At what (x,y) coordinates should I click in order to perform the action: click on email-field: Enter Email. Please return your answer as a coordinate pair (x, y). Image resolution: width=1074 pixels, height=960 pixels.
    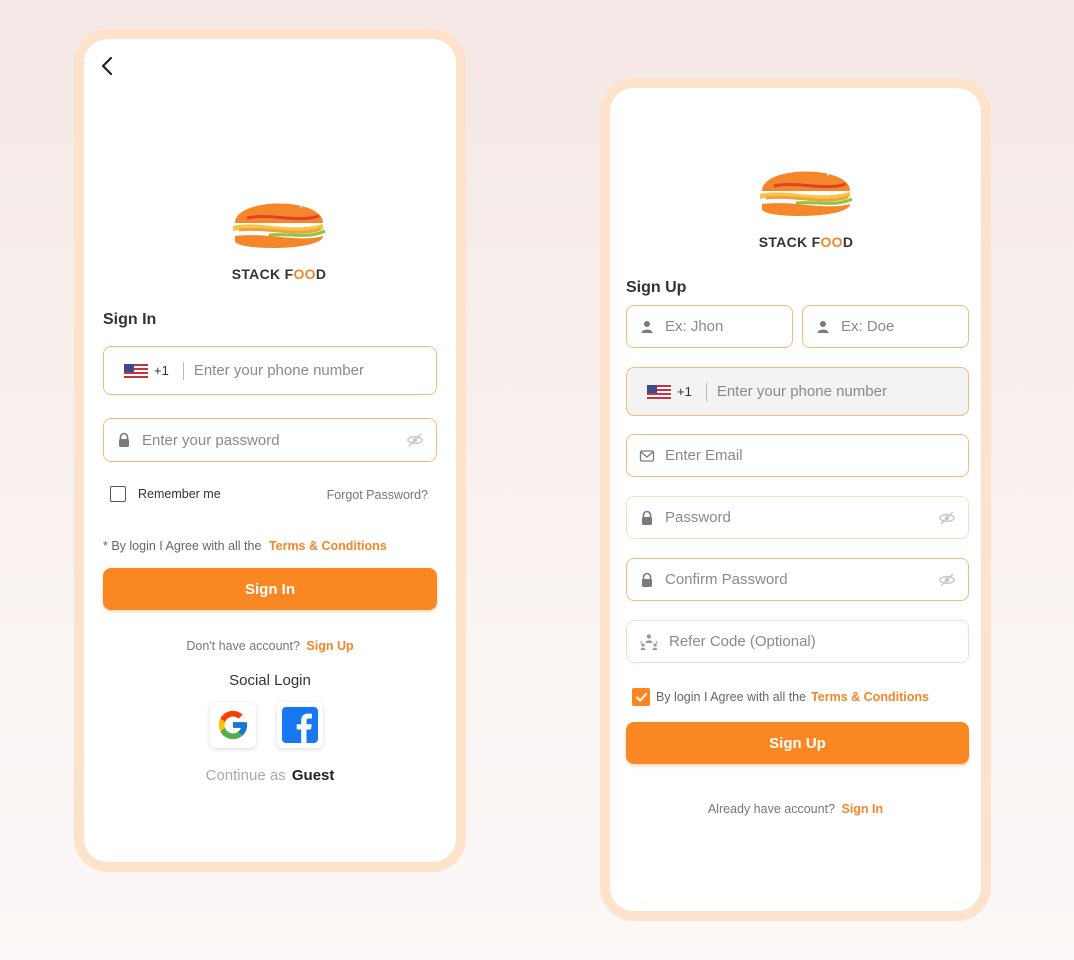
    Looking at the image, I should click on (797, 455).